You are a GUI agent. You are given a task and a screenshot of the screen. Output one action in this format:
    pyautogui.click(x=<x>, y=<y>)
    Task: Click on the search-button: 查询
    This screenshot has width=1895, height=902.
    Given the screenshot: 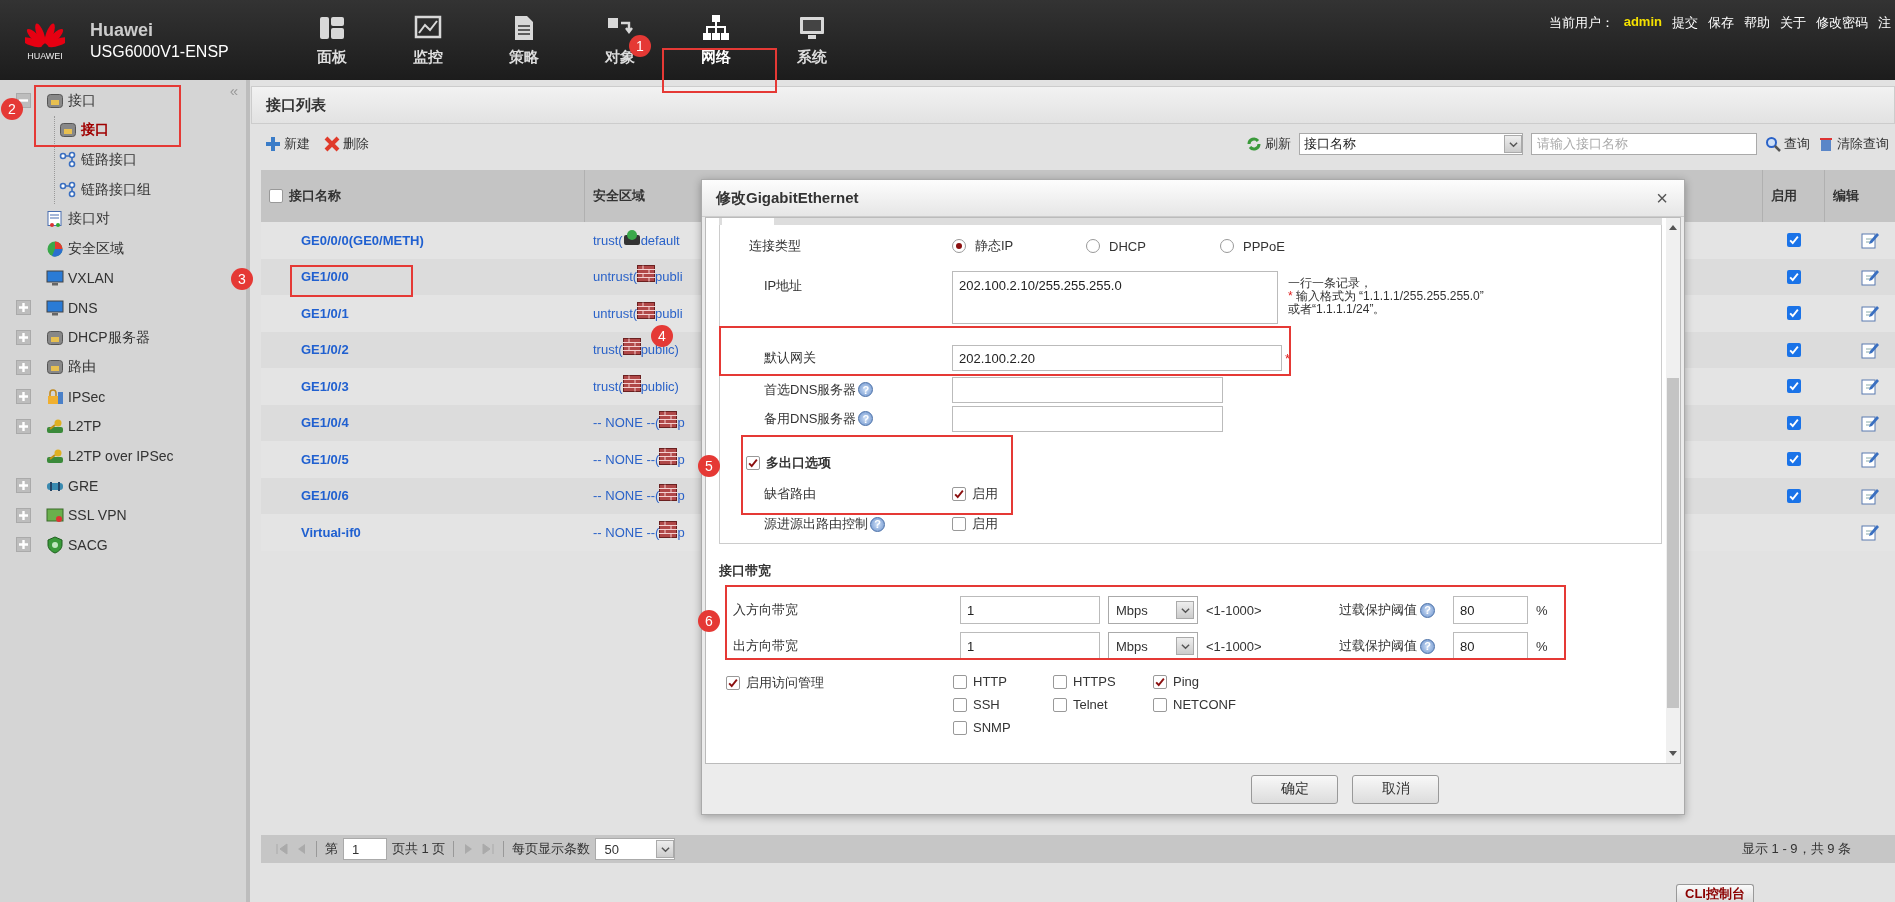 What is the action you would take?
    pyautogui.click(x=1787, y=144)
    